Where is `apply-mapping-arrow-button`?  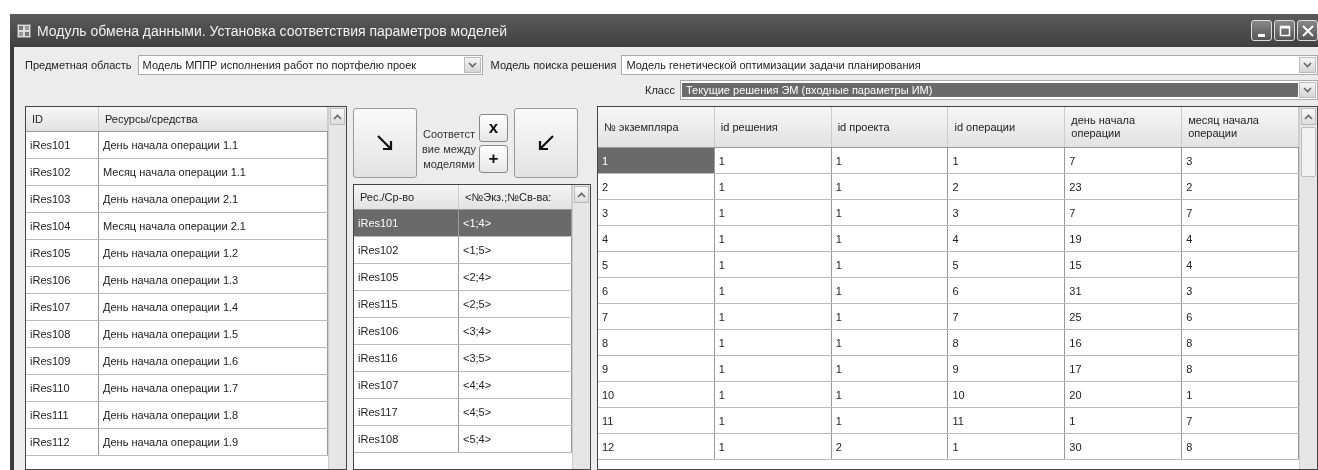 apply-mapping-arrow-button is located at coordinates (546, 143).